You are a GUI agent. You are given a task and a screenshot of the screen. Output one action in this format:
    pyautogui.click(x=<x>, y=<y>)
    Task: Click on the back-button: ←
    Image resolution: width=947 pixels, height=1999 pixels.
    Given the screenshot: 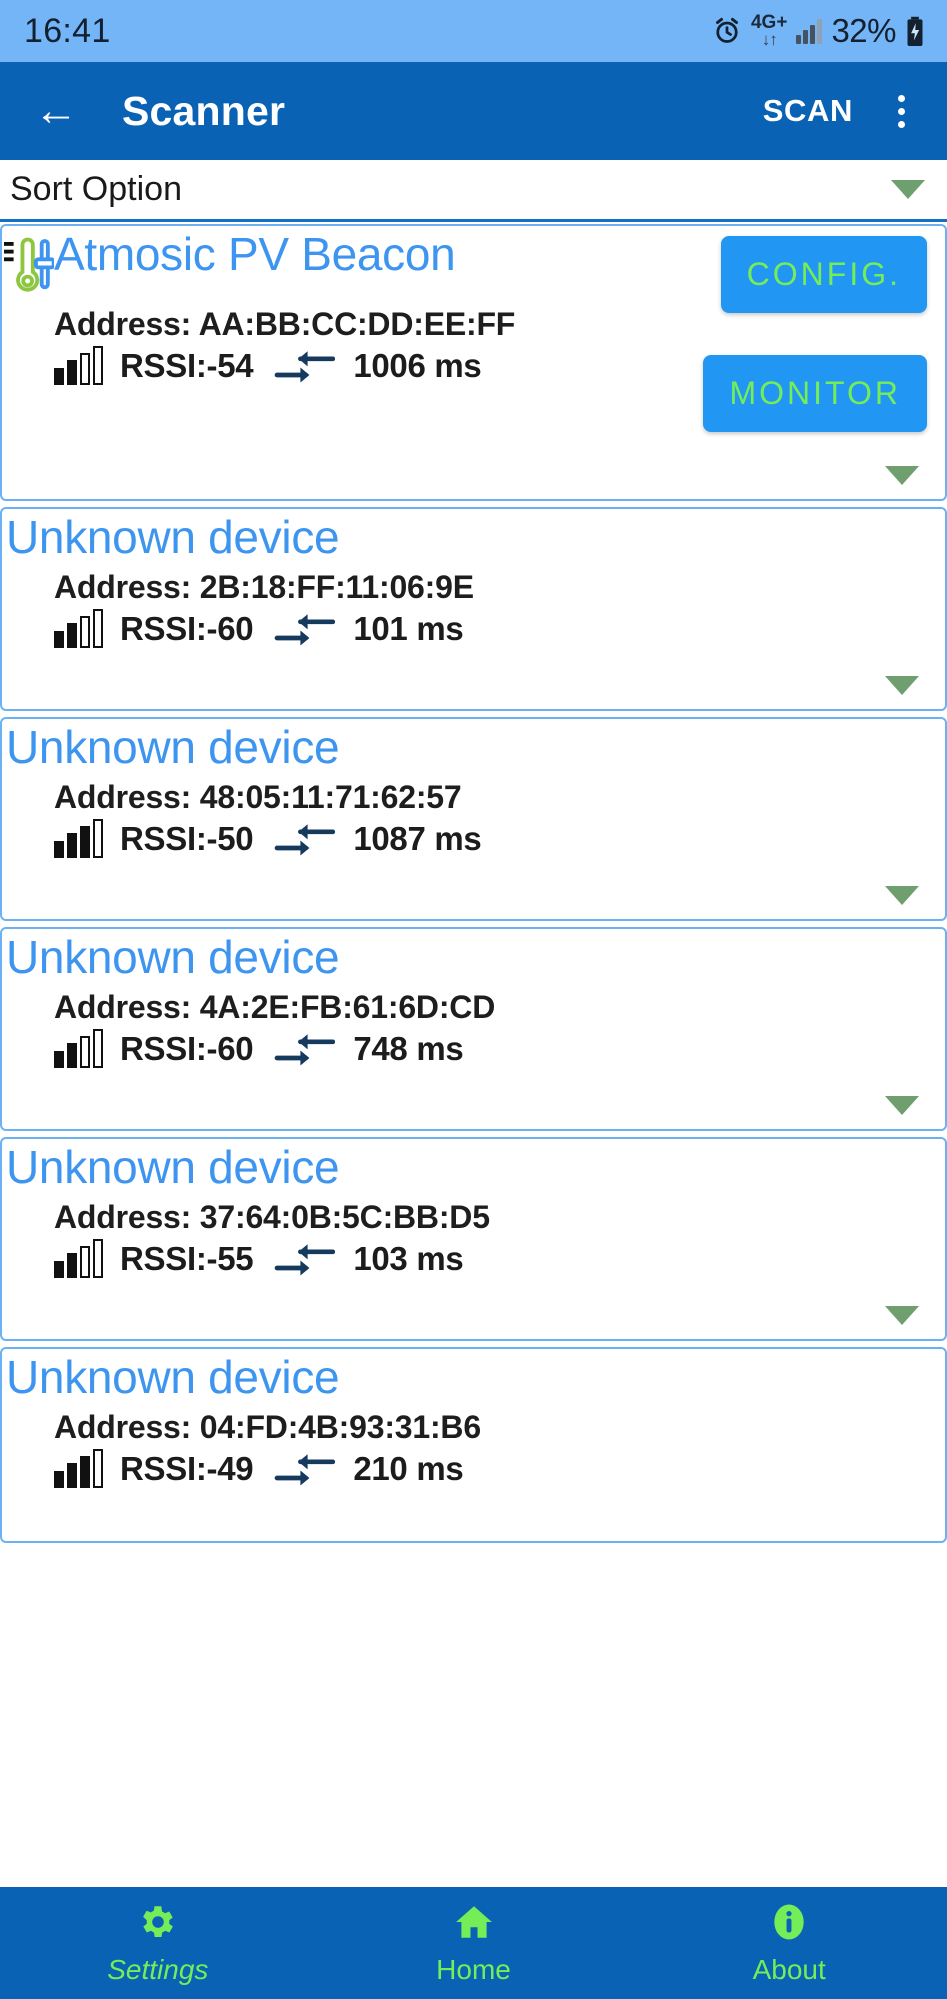 What is the action you would take?
    pyautogui.click(x=56, y=111)
    